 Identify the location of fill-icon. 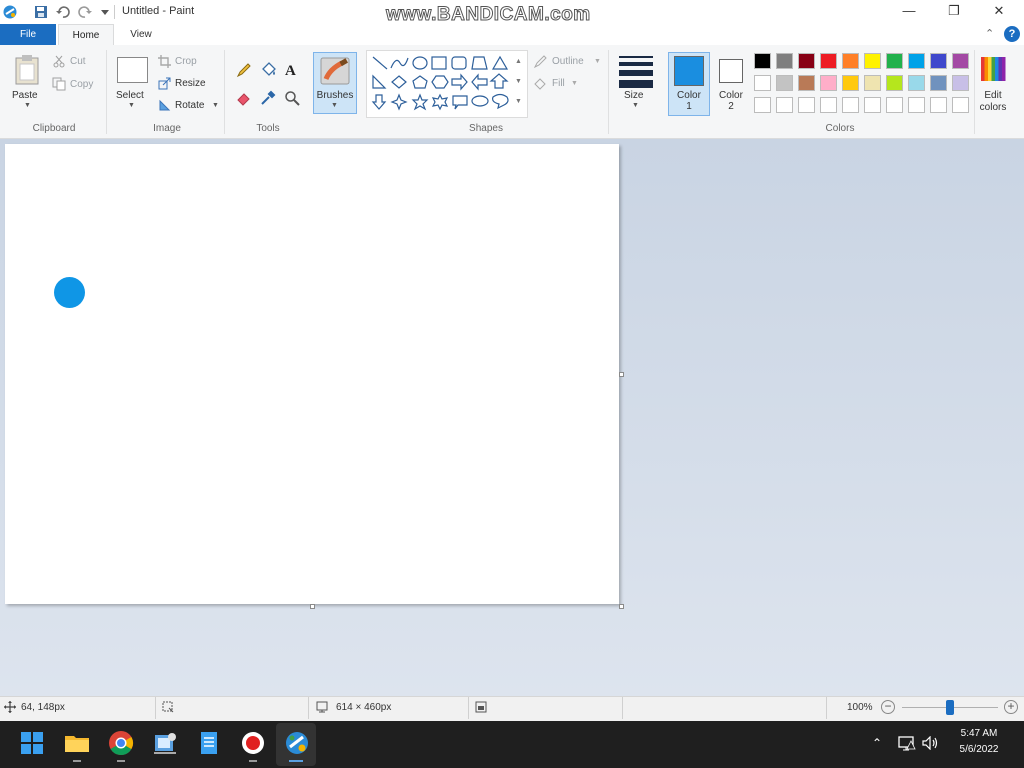
(540, 84).